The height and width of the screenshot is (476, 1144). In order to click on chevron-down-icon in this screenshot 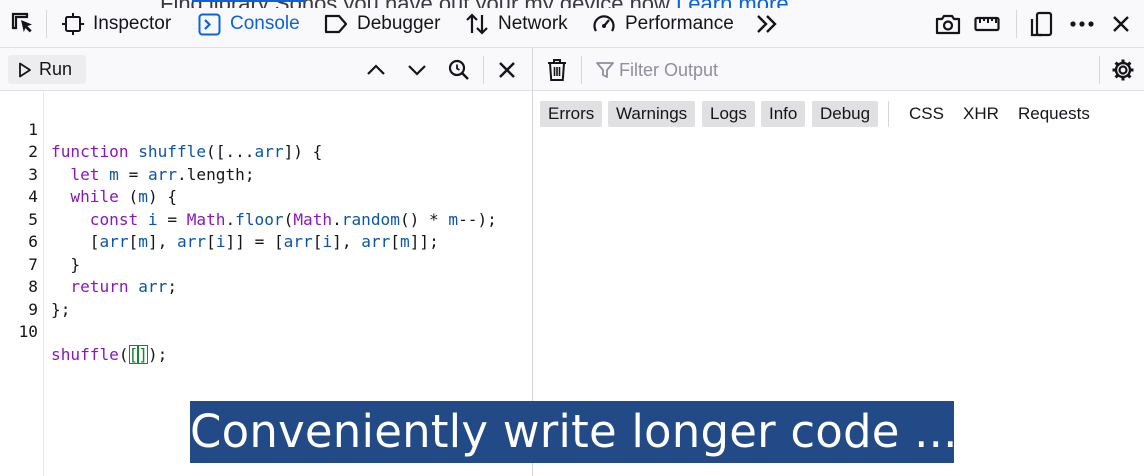, I will do `click(417, 70)`.